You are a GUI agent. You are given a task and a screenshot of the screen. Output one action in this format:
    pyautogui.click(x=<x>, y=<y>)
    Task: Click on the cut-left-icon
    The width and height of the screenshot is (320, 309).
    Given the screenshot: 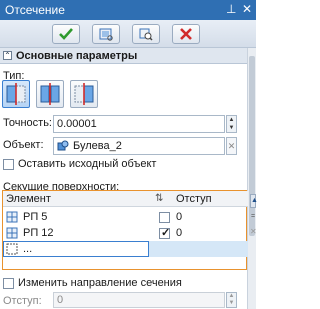 What is the action you would take?
    pyautogui.click(x=16, y=94)
    